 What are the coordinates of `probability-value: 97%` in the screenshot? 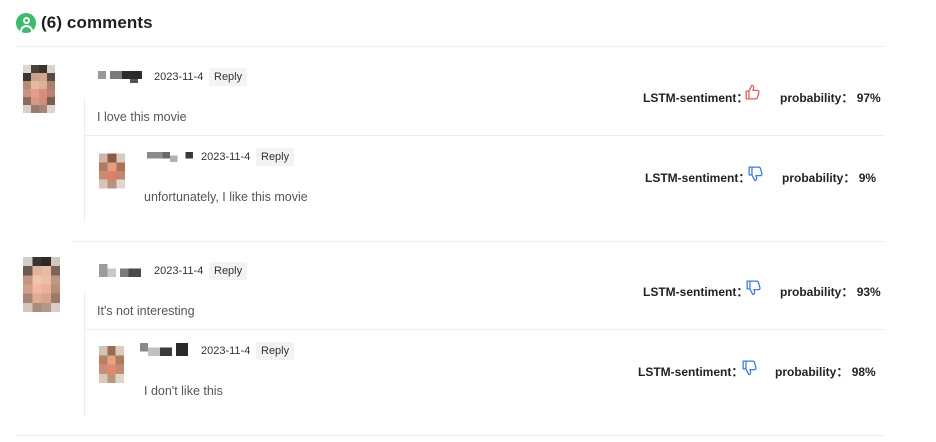 It's located at (868, 98).